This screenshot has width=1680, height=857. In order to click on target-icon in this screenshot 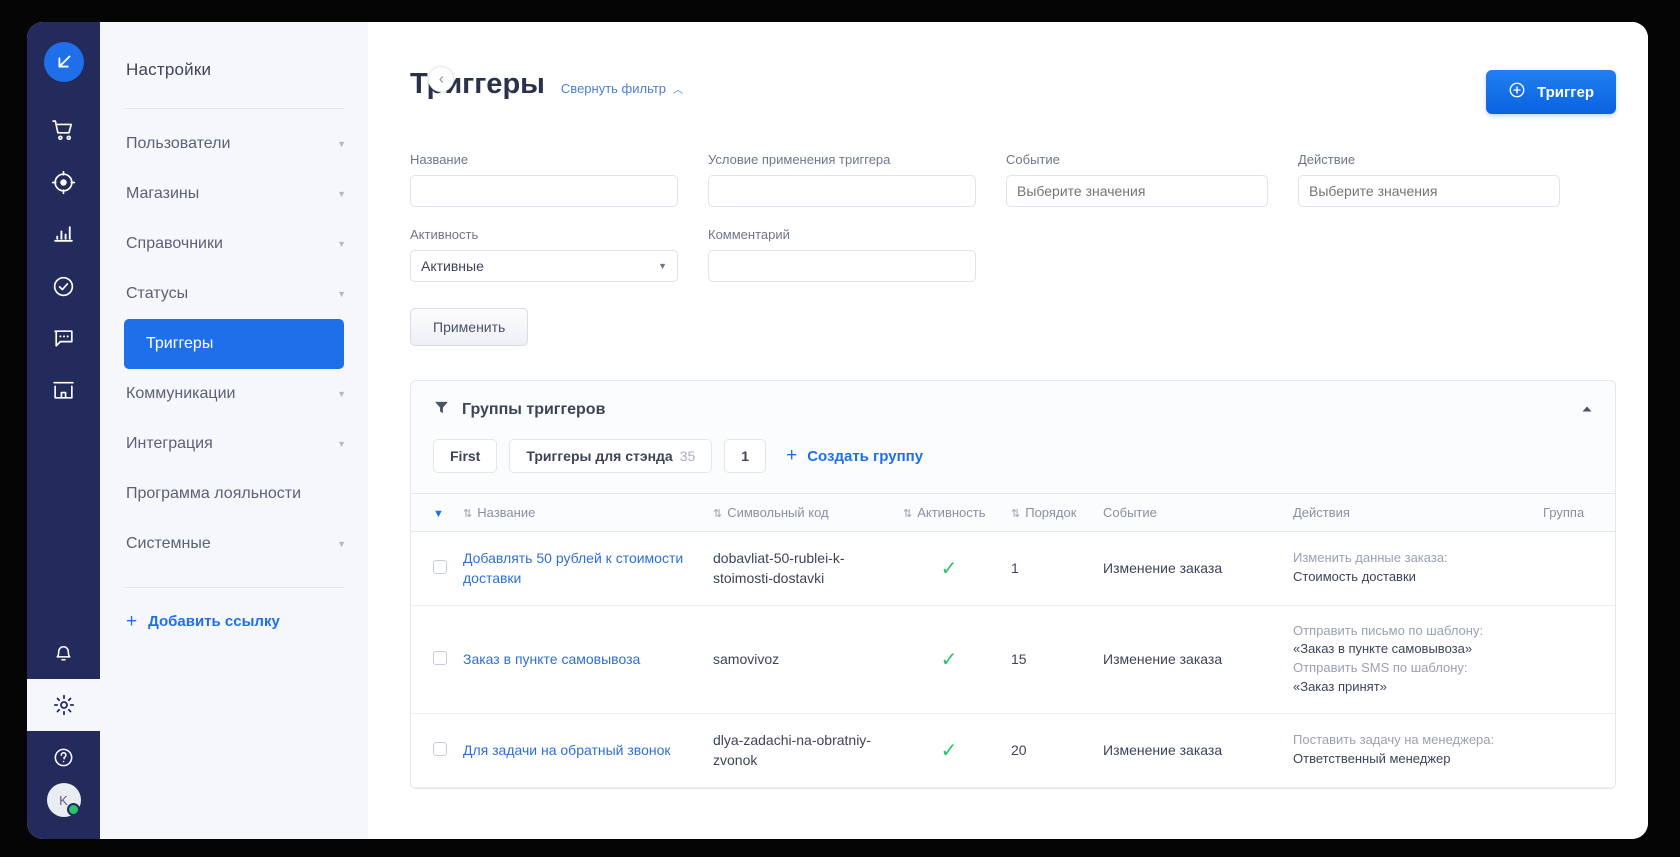, I will do `click(63, 182)`.